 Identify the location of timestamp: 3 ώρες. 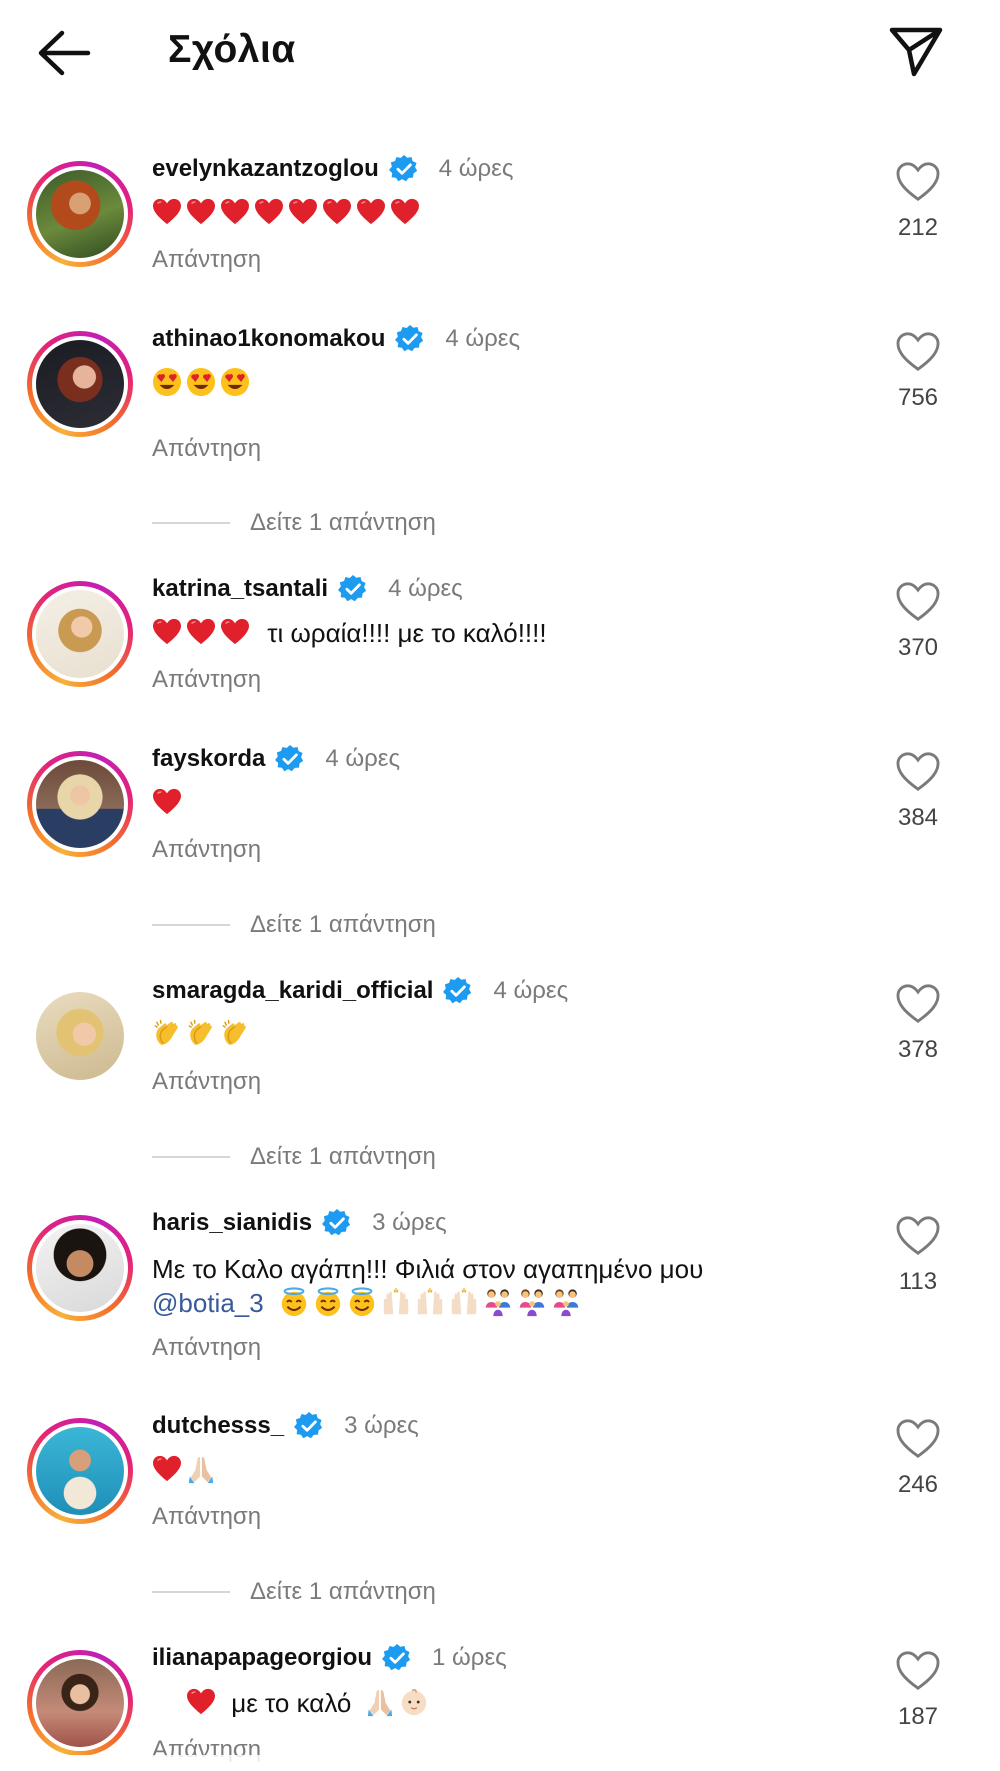
(409, 1222).